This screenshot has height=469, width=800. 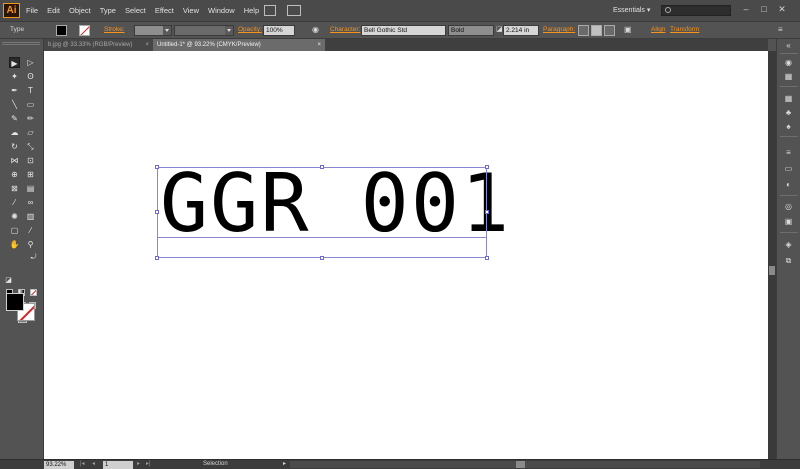 What do you see at coordinates (114, 29) in the screenshot?
I see `stroke-link: Stroke:` at bounding box center [114, 29].